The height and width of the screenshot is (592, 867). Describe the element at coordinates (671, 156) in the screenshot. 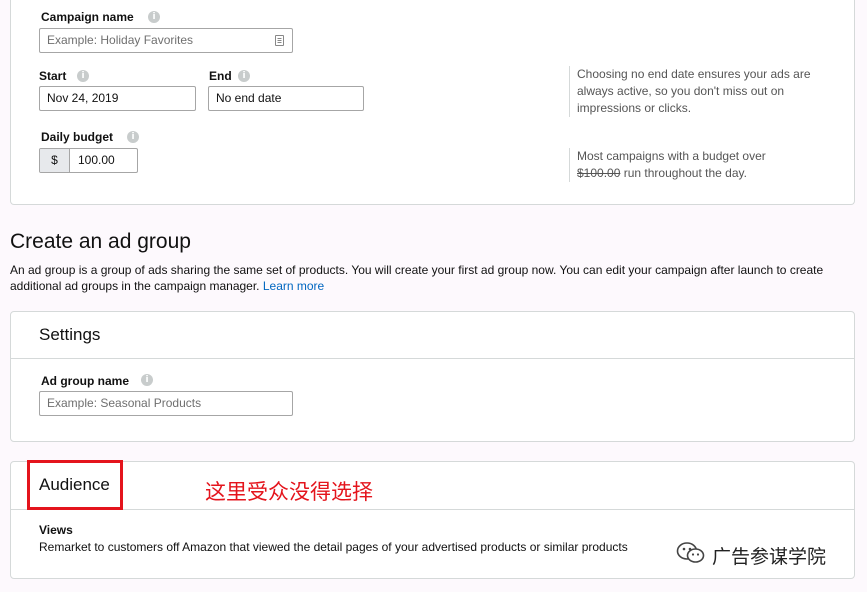

I see `budget-help-prefix: Most campaigns with a budget over` at that location.